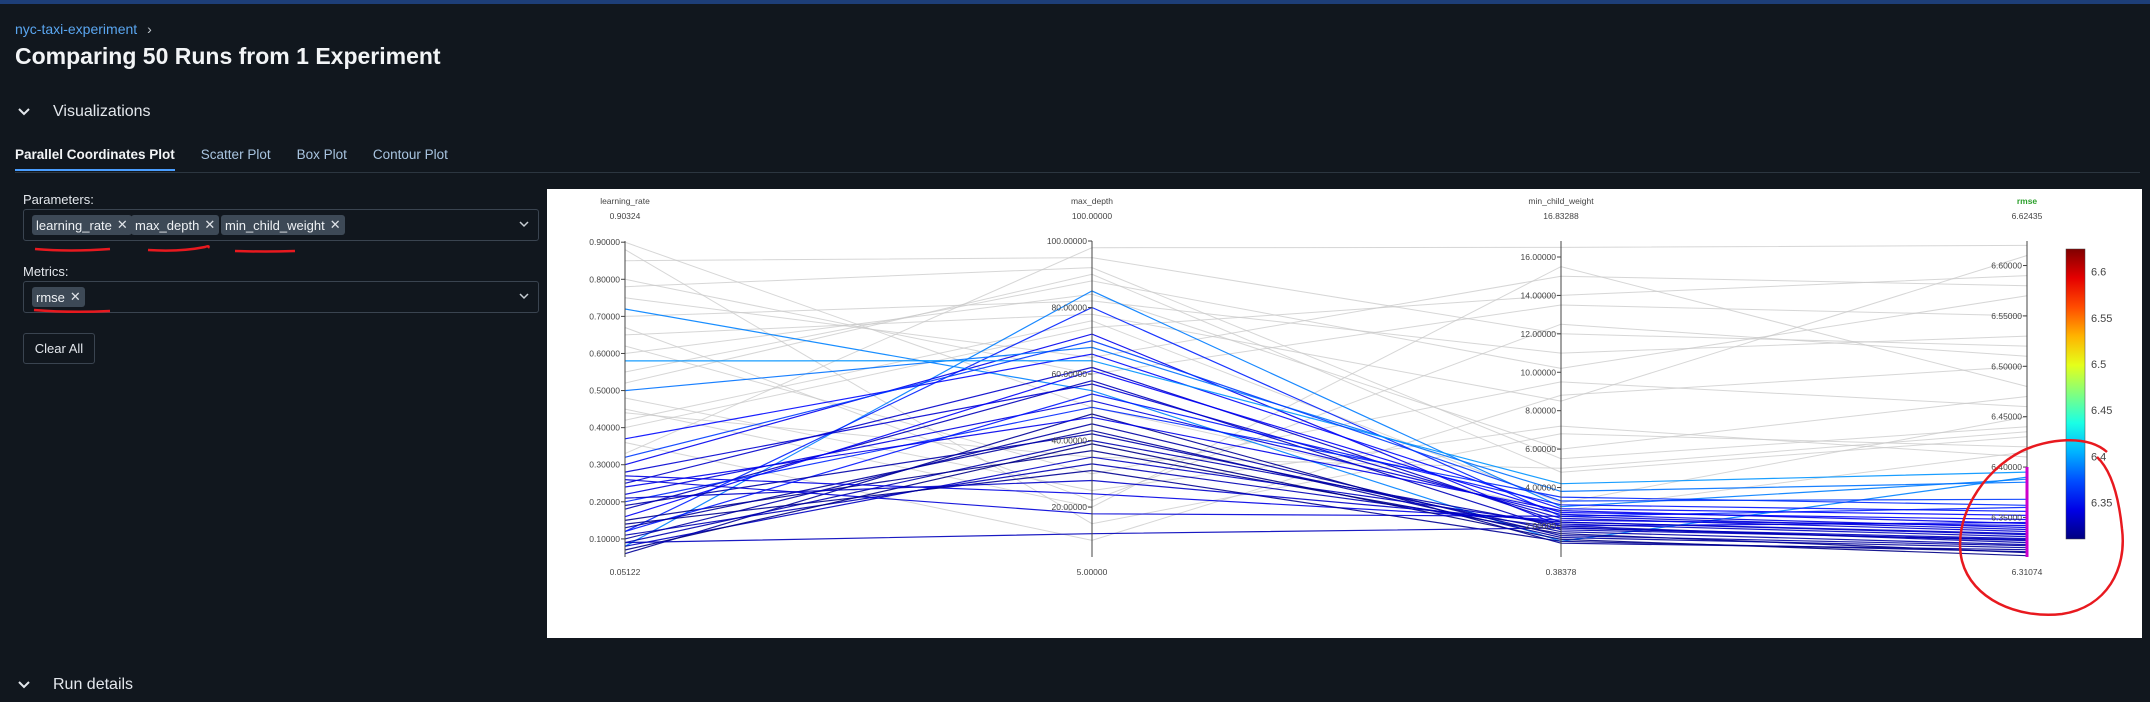  I want to click on colorbar-tick-label: 6.5, so click(2098, 365).